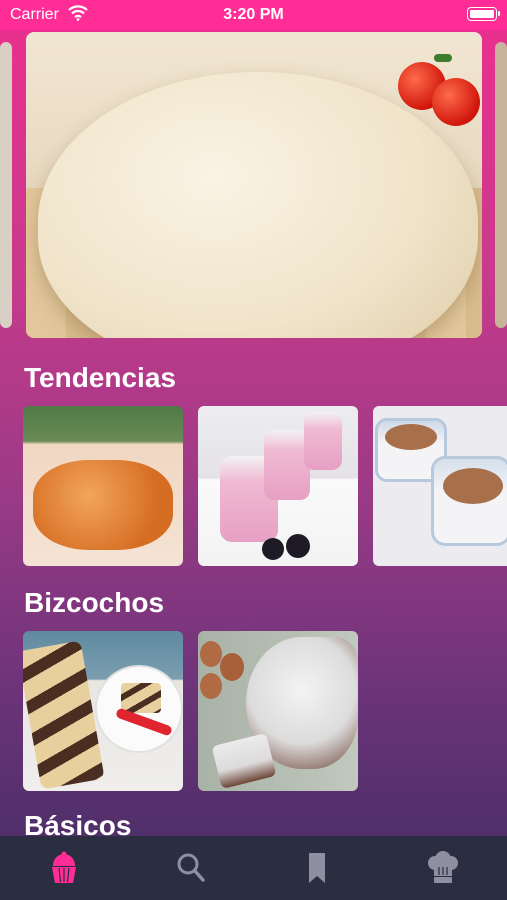 The image size is (507, 900). What do you see at coordinates (6, 185) in the screenshot?
I see `carousel-previous-peek` at bounding box center [6, 185].